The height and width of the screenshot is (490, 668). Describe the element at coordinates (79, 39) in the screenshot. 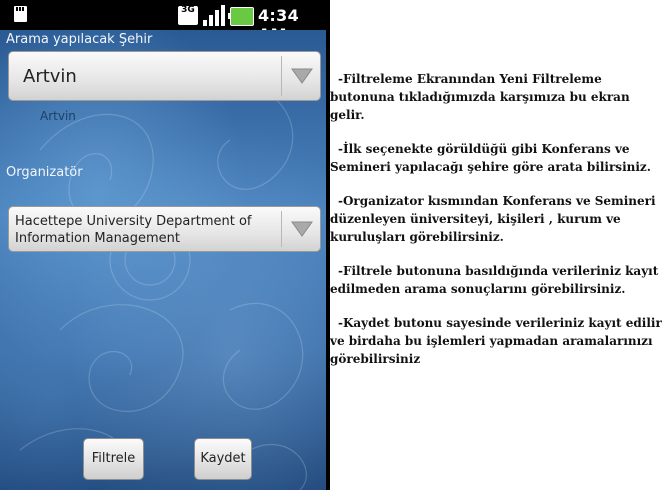

I see `city-label: Arama yapılacak Şehir` at that location.